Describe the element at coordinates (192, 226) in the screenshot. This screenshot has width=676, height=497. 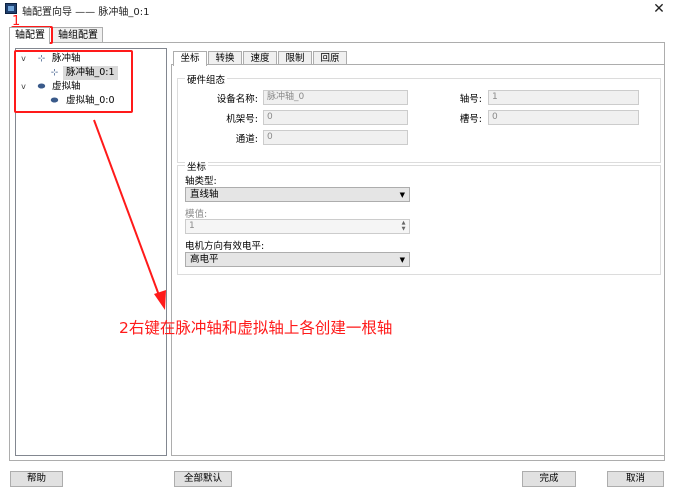
I see `spinbox-value: 1` at that location.